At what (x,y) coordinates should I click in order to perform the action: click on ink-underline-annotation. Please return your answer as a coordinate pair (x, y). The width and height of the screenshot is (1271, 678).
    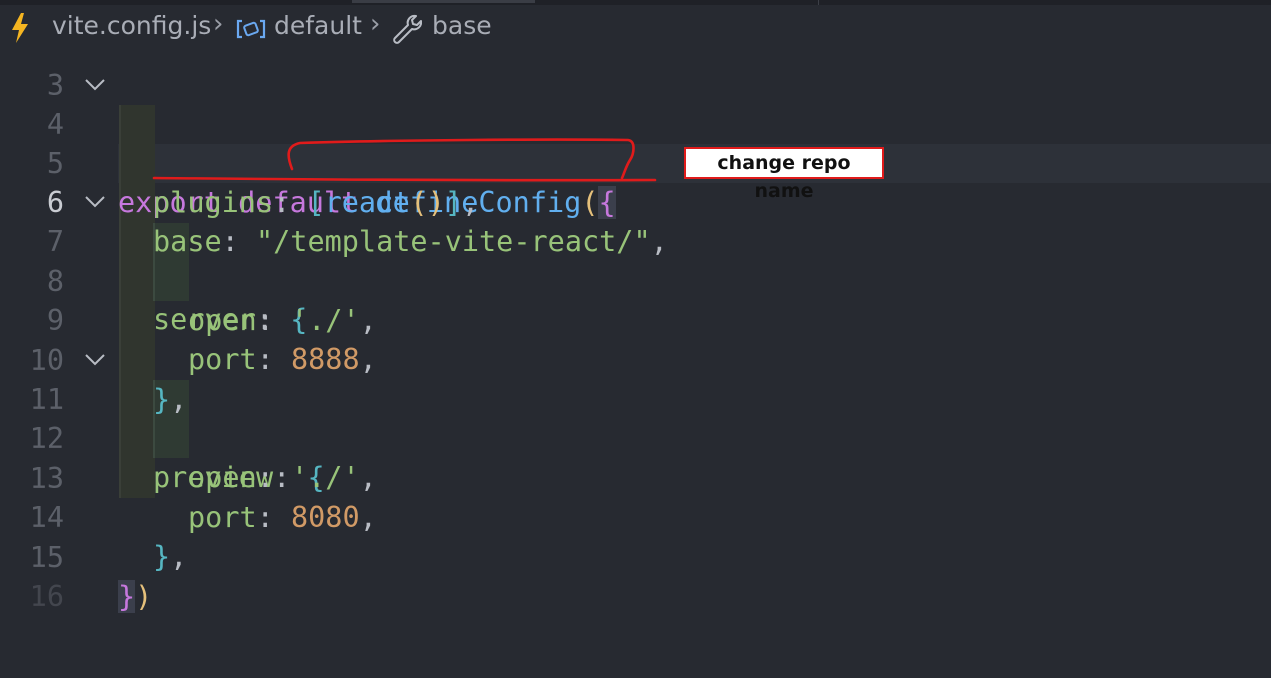
    Looking at the image, I should click on (404, 160).